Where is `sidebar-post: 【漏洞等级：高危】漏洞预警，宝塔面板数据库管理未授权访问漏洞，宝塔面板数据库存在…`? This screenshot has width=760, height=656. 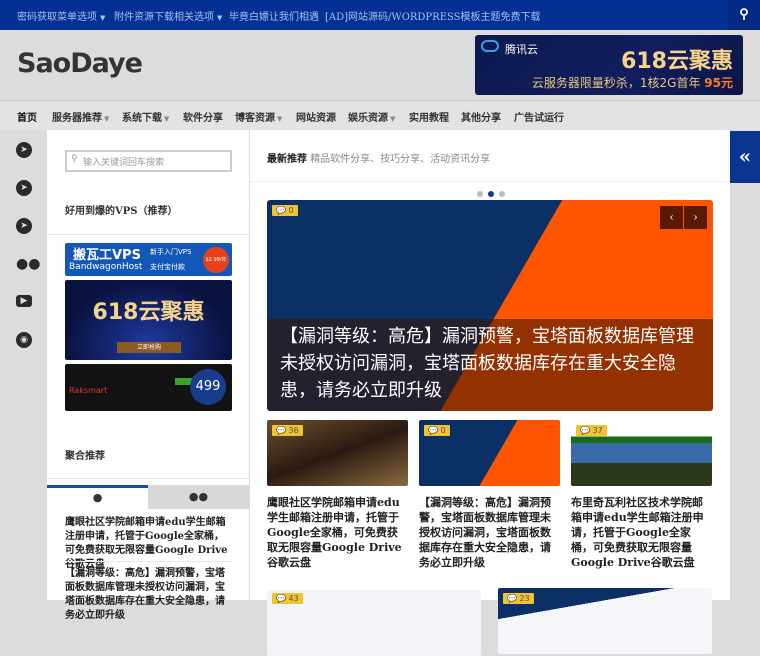 sidebar-post: 【漏洞等级：高危】漏洞预警，宝塔面板数据库管理未授权访问漏洞，宝塔面板数据库存在… is located at coordinates (149, 595).